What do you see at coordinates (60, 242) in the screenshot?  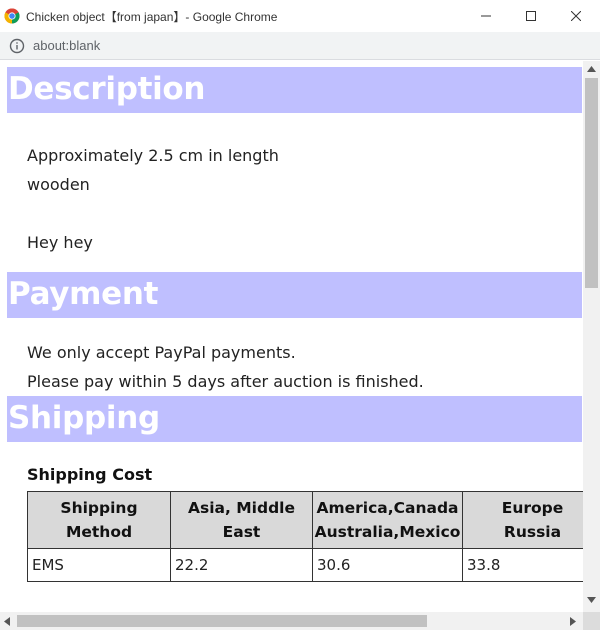 I see `description-line: Hey hey` at bounding box center [60, 242].